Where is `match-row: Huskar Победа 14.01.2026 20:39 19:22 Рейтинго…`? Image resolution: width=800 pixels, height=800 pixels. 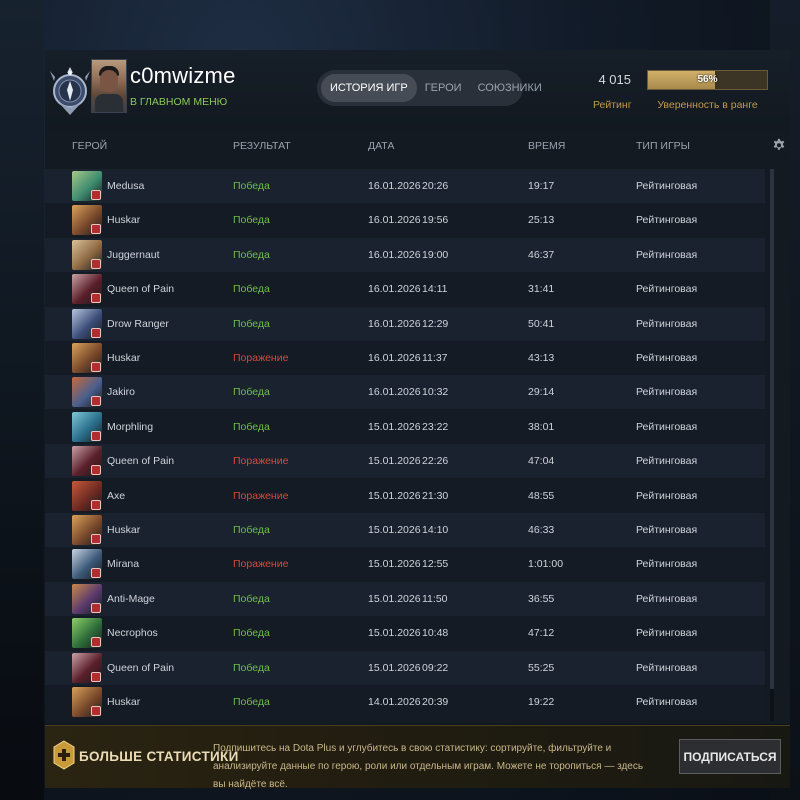
match-row: Huskar Победа 14.01.2026 20:39 19:22 Рейтинго… is located at coordinates (405, 702).